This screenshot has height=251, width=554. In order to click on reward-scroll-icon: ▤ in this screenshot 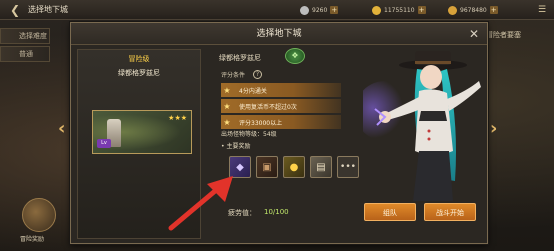, I will do `click(321, 167)`.